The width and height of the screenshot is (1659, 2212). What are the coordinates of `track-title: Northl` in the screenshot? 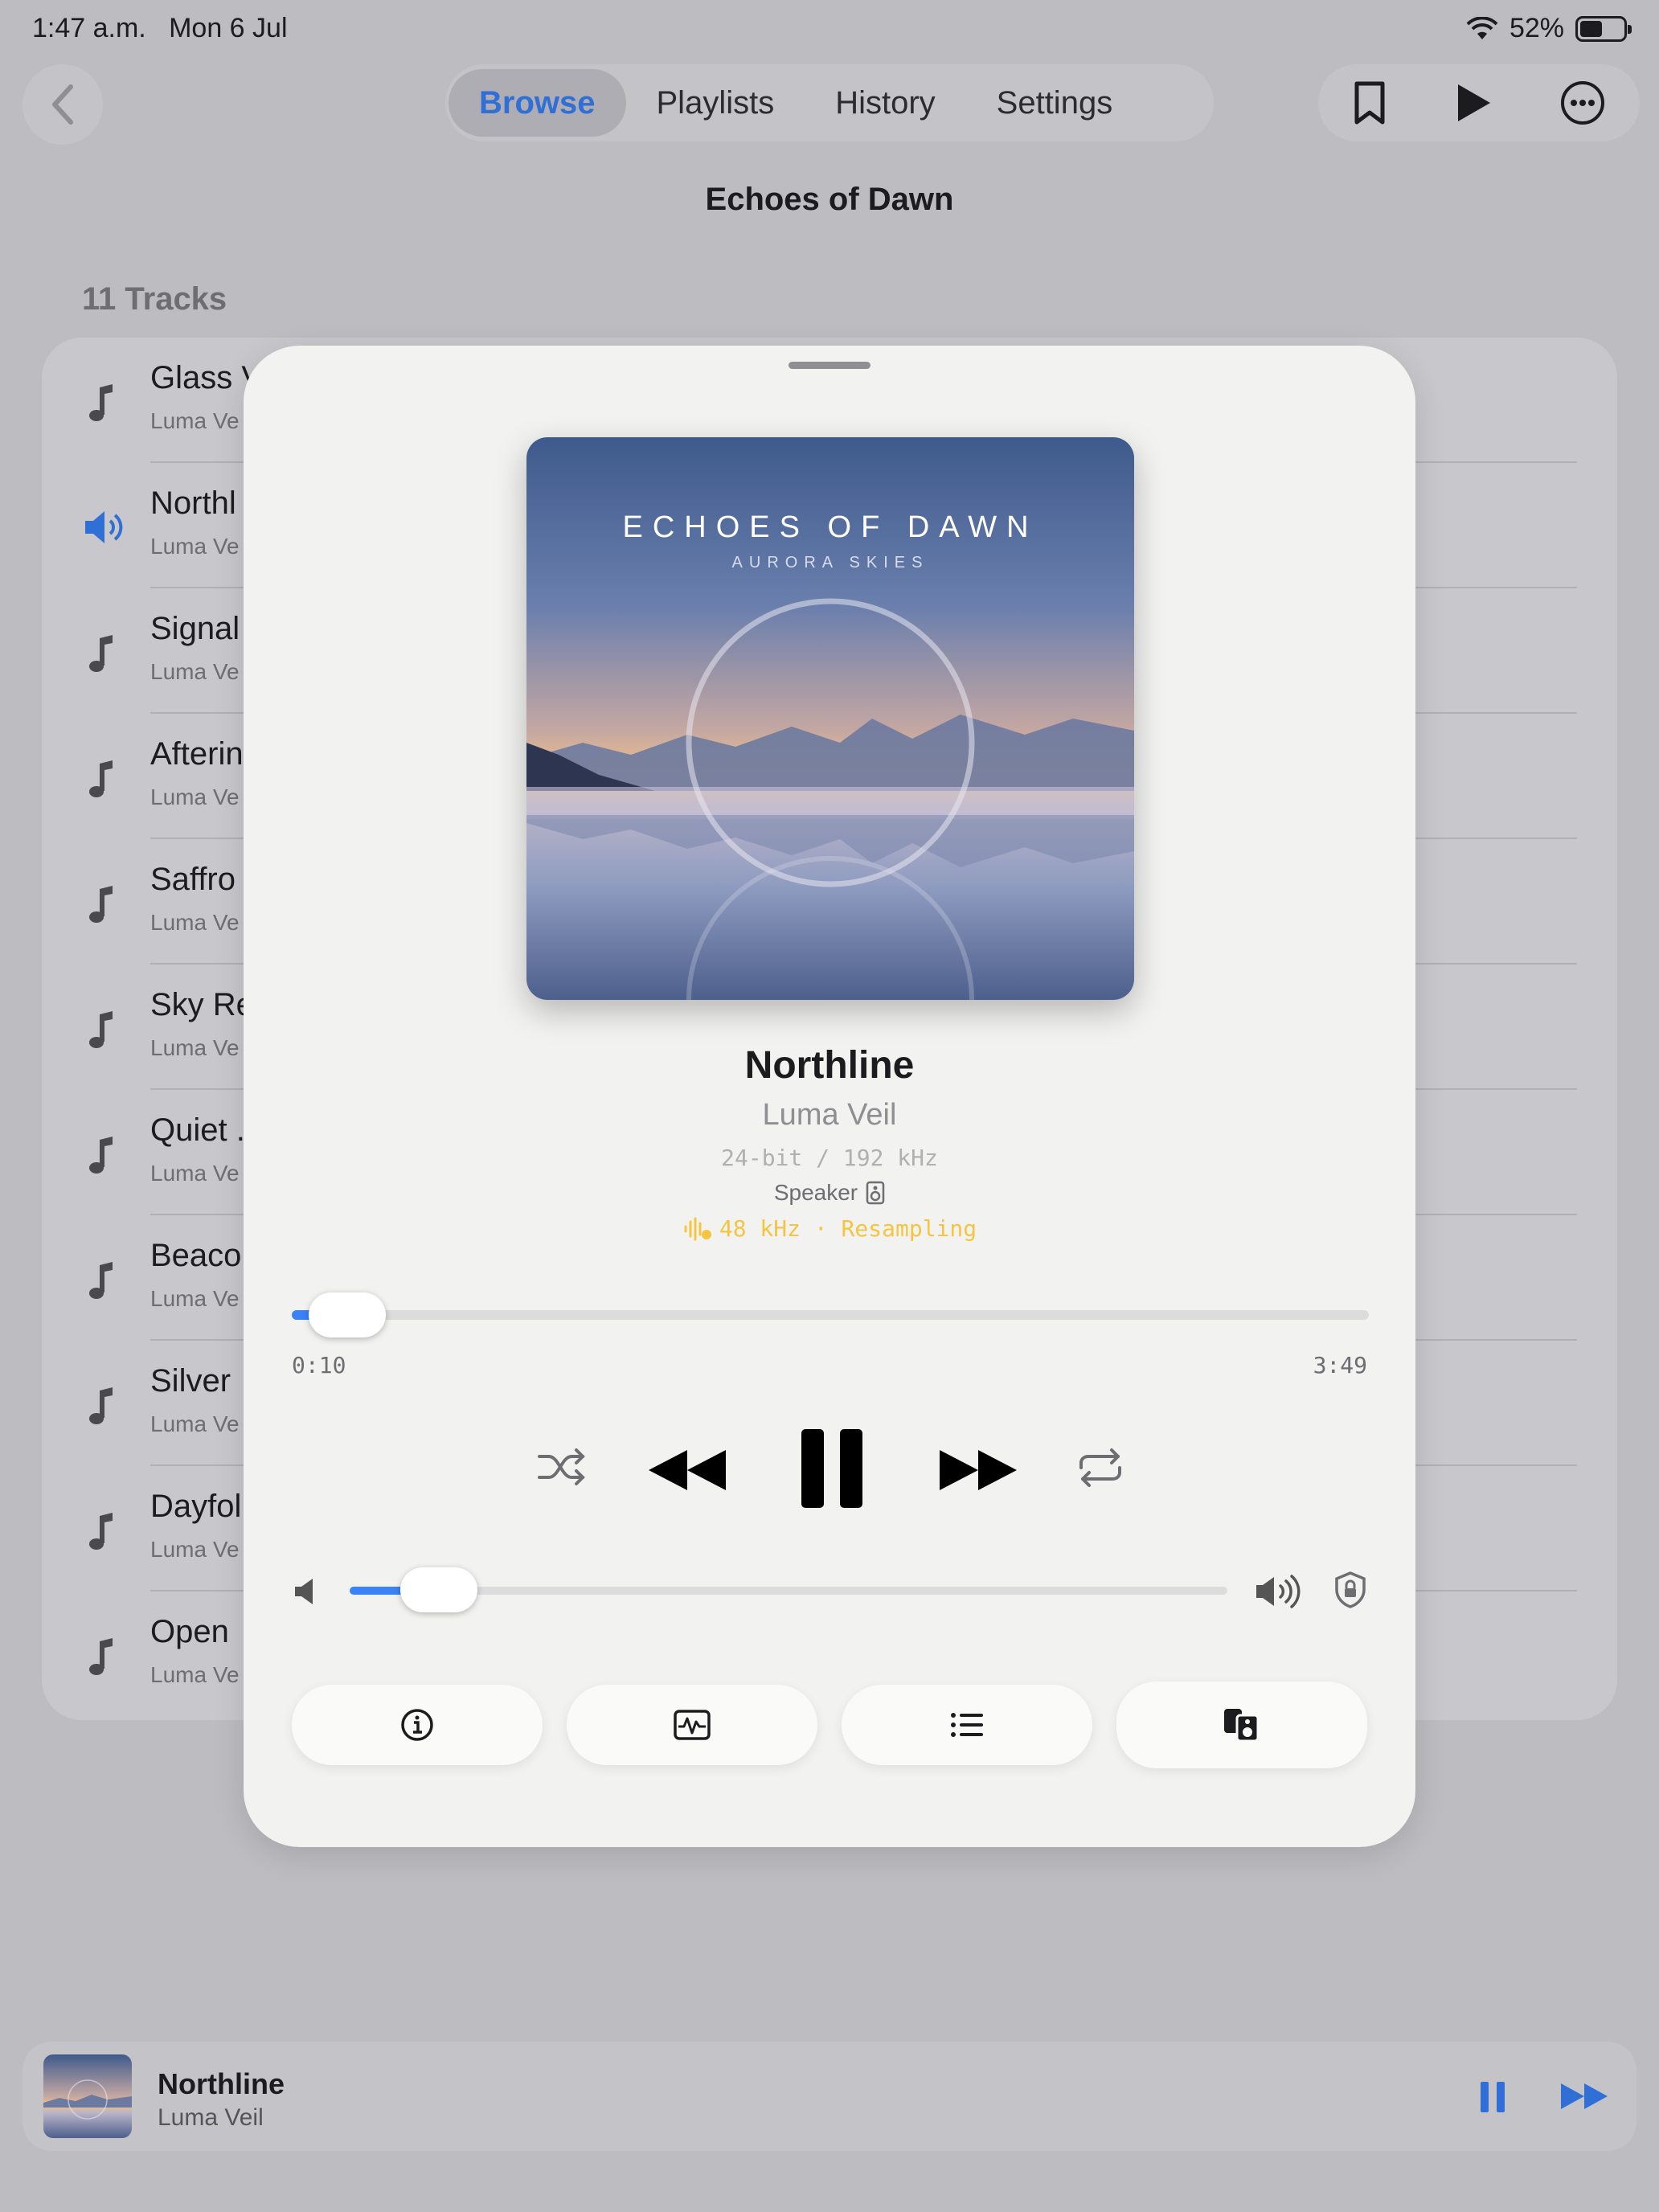 It's located at (193, 503).